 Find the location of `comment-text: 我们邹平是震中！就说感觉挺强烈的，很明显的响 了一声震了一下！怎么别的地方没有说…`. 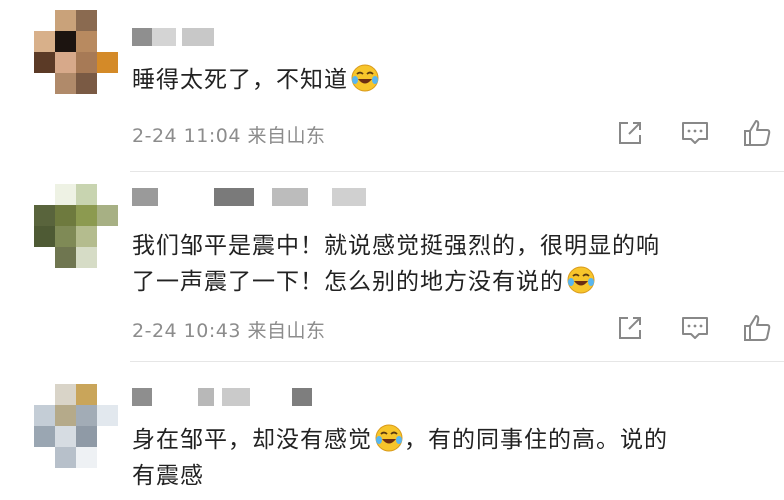

comment-text: 我们邹平是震中！就说感觉挺强烈的，很明显的响 了一声震了一下！怎么别的地方没有说… is located at coordinates (447, 264).